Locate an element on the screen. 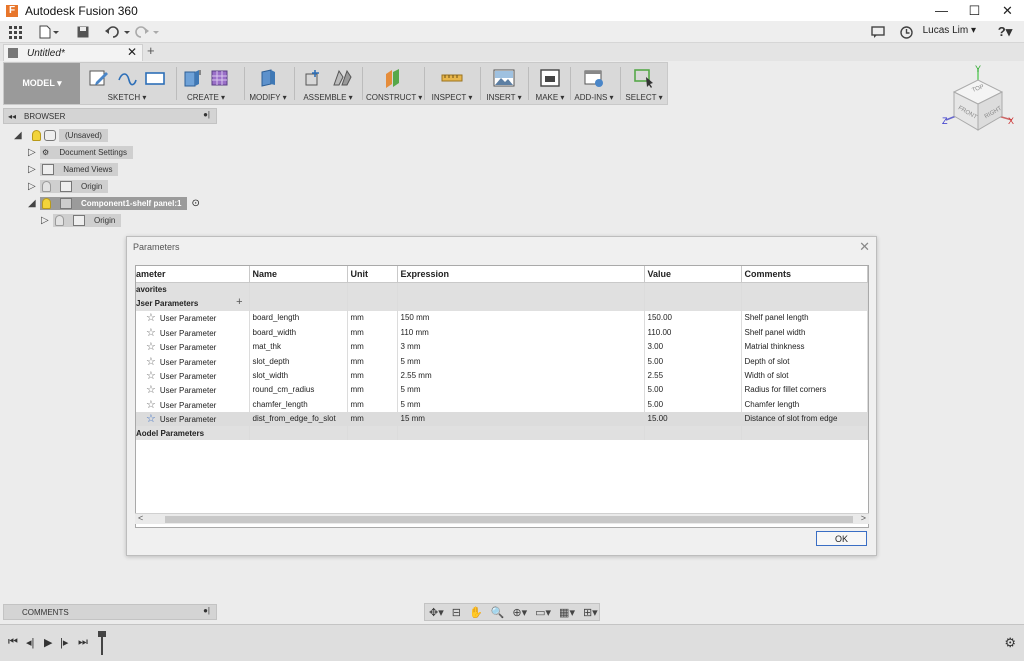 The width and height of the screenshot is (1024, 661). orbit-icon: ✥▾ is located at coordinates (436, 612).